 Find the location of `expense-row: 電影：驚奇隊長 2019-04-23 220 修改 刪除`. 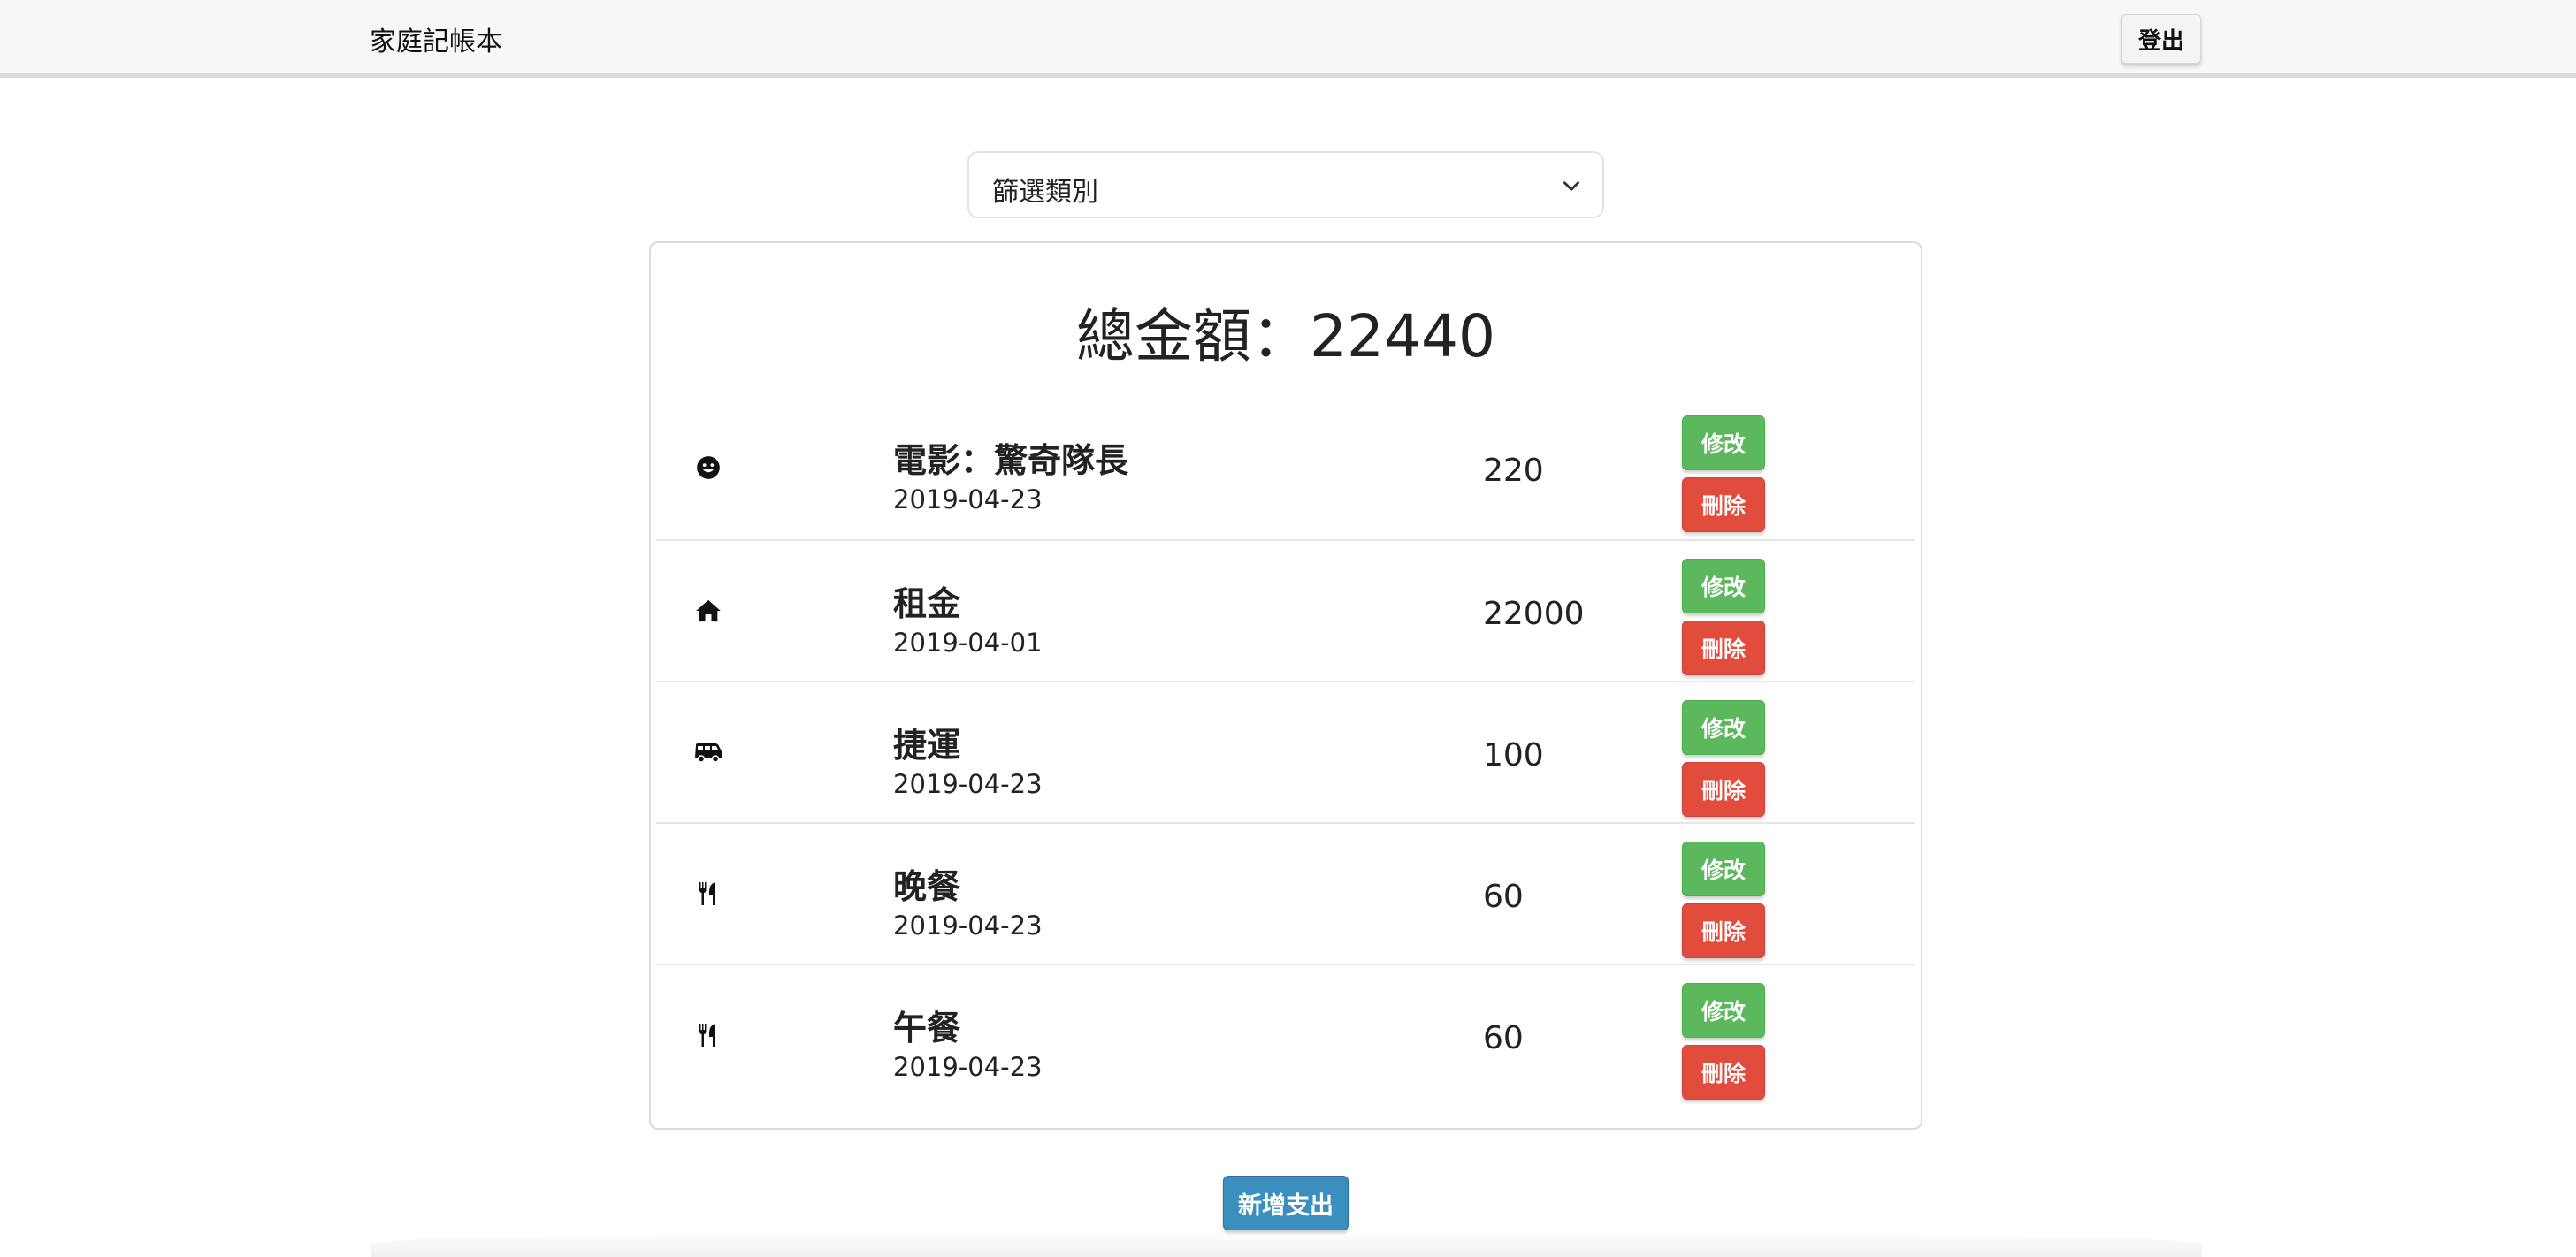

expense-row: 電影：驚奇隊長 2019-04-23 220 修改 刪除 is located at coordinates (1286, 468).